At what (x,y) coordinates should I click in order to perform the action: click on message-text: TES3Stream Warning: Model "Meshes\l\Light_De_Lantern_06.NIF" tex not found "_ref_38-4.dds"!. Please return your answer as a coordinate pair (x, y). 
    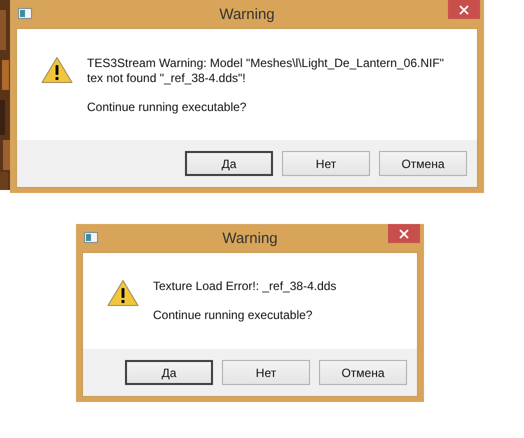
    Looking at the image, I should click on (266, 71).